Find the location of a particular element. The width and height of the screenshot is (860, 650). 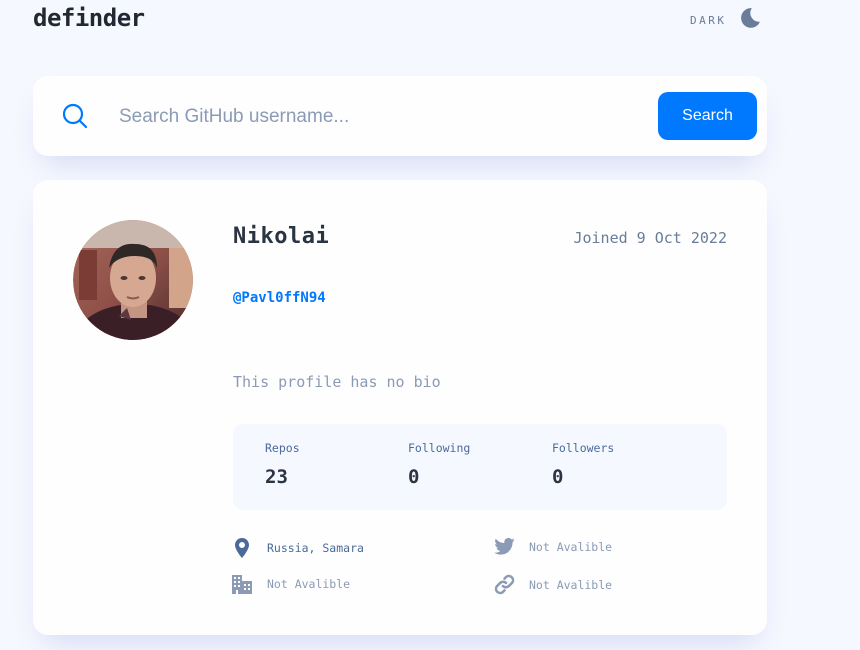

stat-repos: Repos 23 is located at coordinates (282, 464).